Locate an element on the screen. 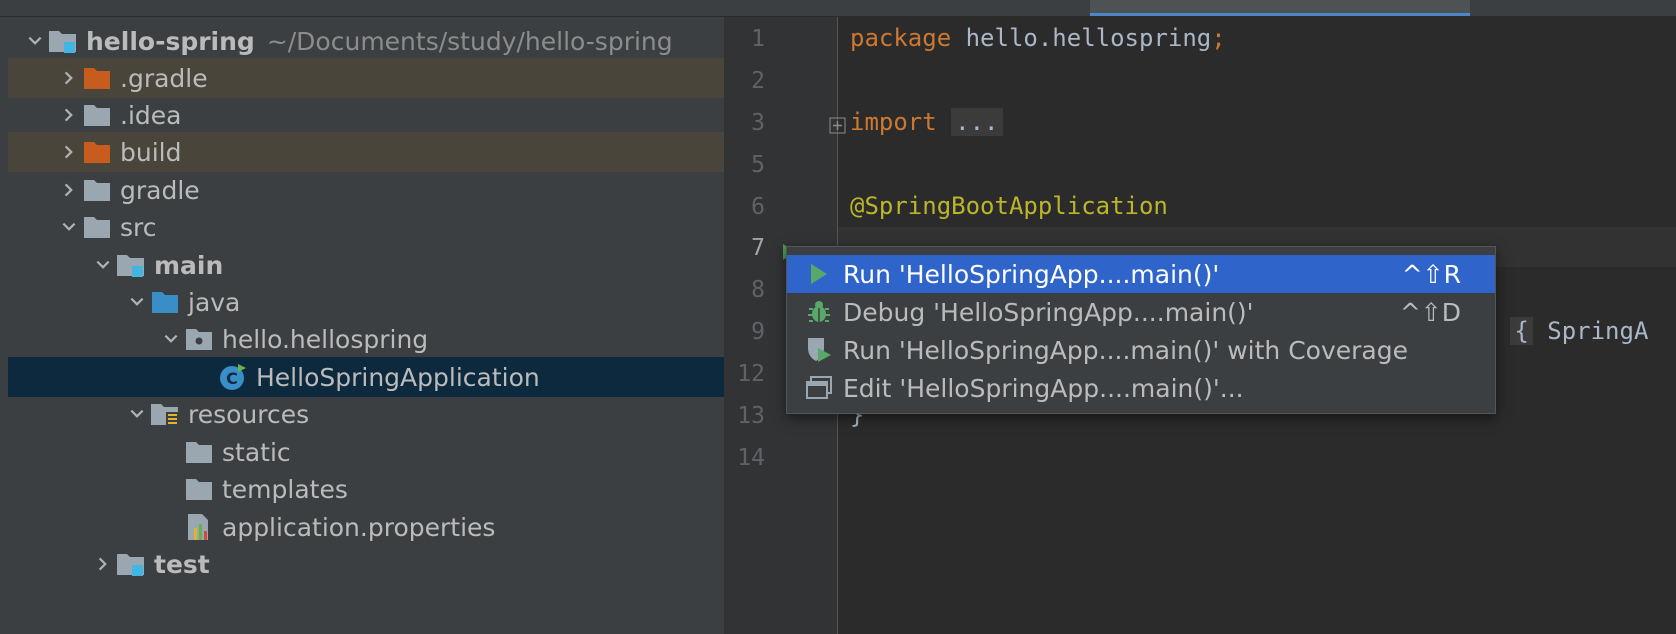 The image size is (1676, 634). source-folder-icon is located at coordinates (165, 302).